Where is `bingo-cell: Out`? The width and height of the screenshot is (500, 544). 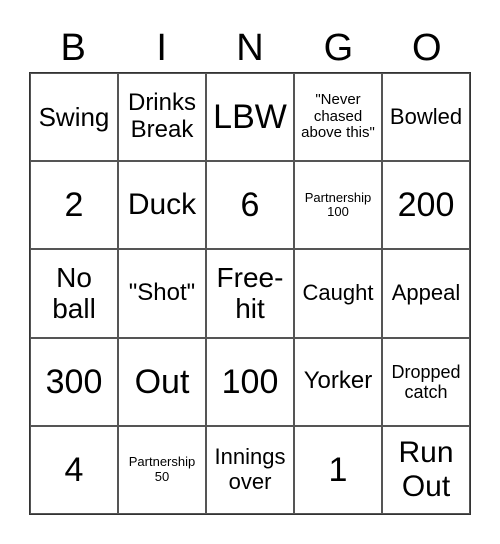 bingo-cell: Out is located at coordinates (162, 381).